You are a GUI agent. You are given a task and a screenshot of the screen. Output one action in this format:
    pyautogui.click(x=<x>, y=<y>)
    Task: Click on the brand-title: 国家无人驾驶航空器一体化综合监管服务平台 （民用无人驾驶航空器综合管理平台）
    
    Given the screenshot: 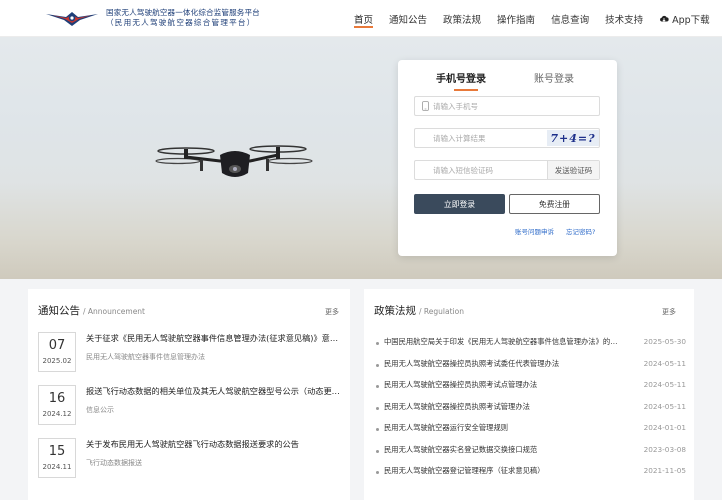 What is the action you would take?
    pyautogui.click(x=183, y=18)
    